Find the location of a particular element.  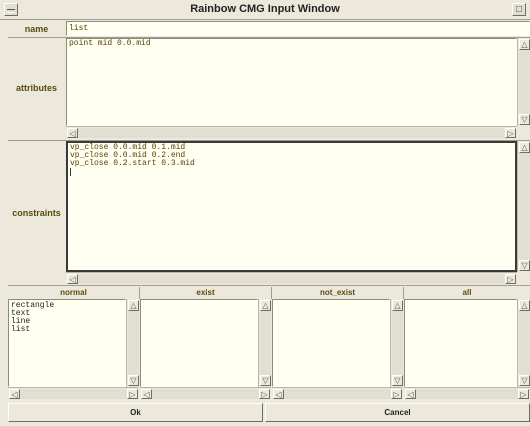

cancel-button: Cancel is located at coordinates (397, 412).